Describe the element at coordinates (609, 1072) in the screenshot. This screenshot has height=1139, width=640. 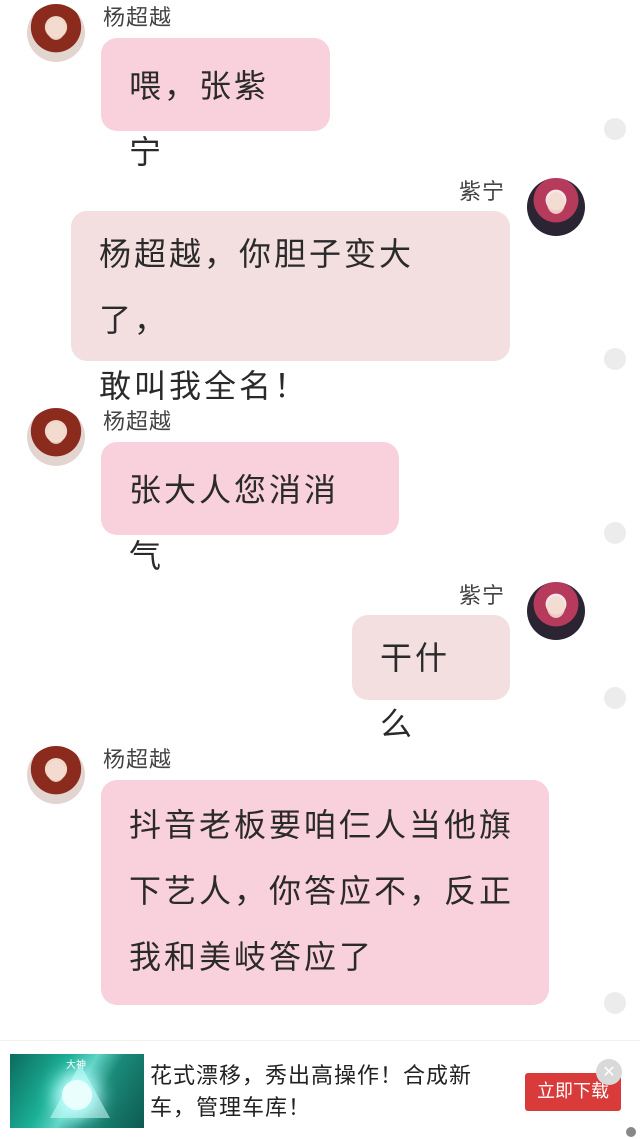
I see `close-icon: ✕` at that location.